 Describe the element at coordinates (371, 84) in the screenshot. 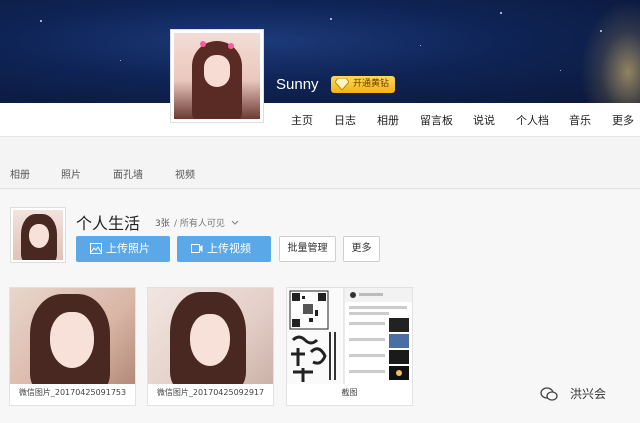

I see `vip-badge-label: 开通黄钻` at that location.